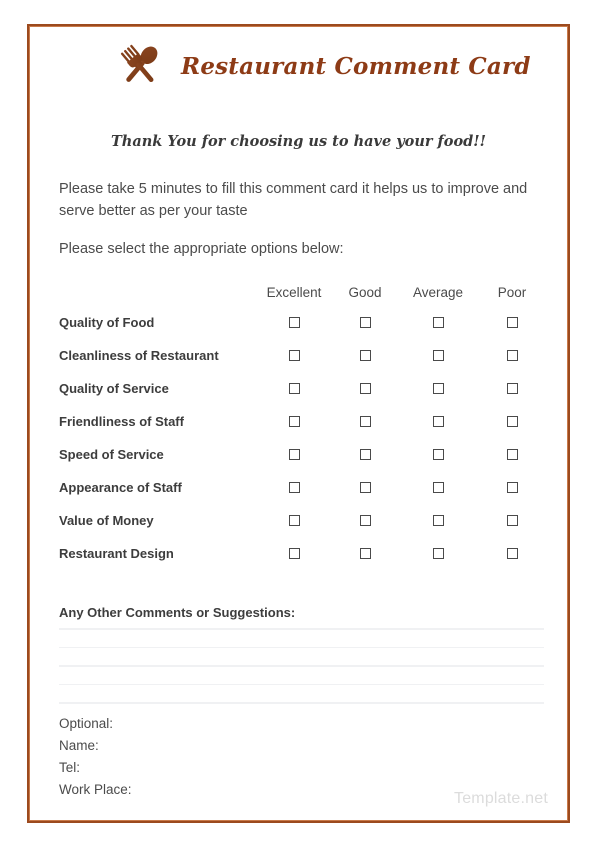 This screenshot has height=849, width=600. I want to click on table-row: Quality of Food, so click(303, 322).